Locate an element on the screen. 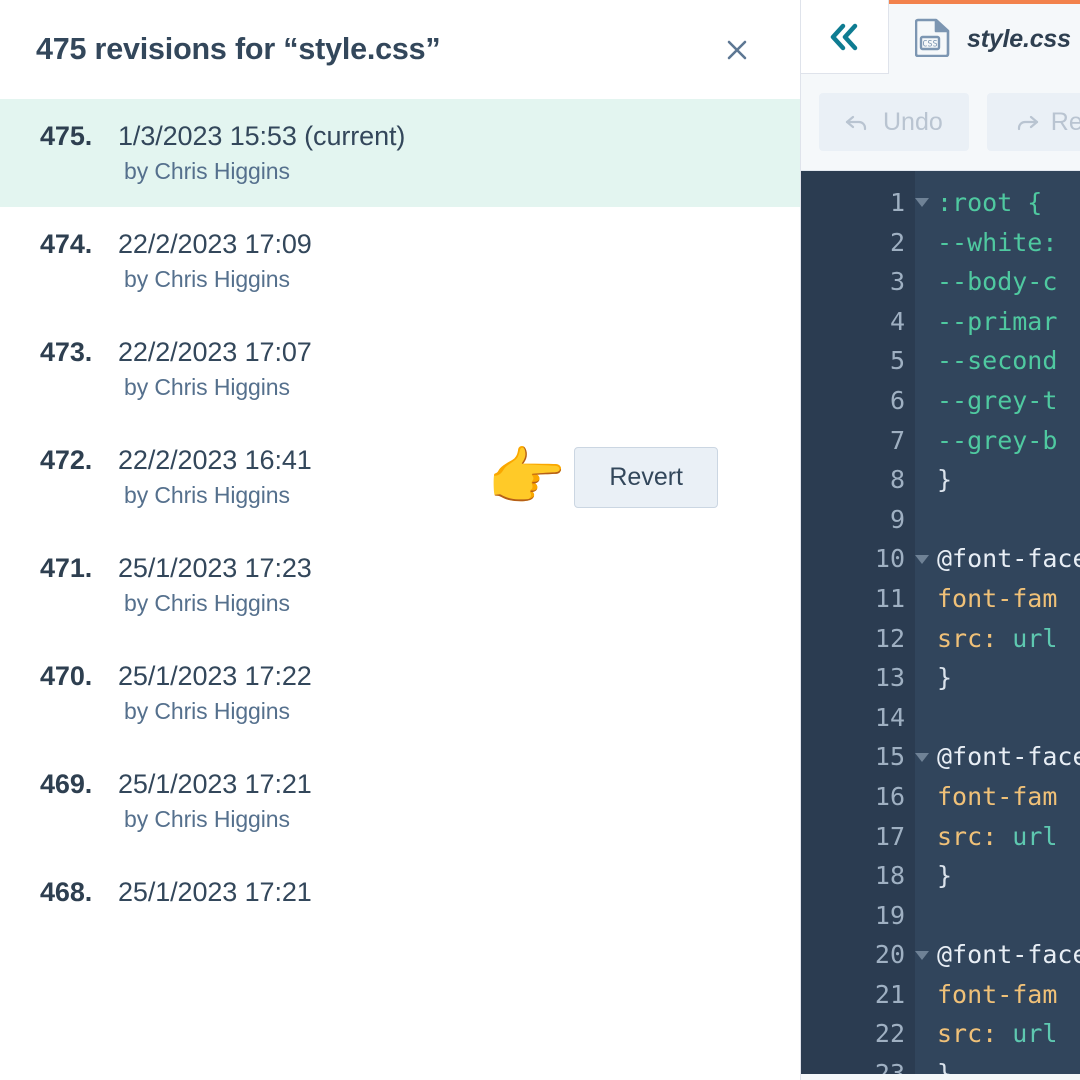  revision-number: 474. is located at coordinates (66, 244).